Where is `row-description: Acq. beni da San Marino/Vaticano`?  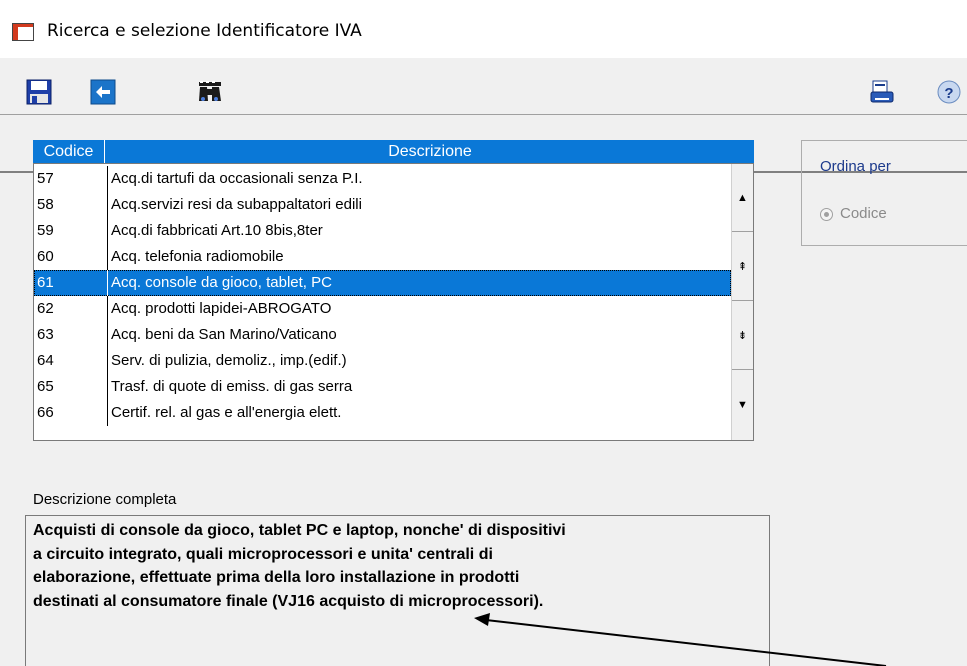
row-description: Acq. beni da San Marino/Vaticano is located at coordinates (224, 334).